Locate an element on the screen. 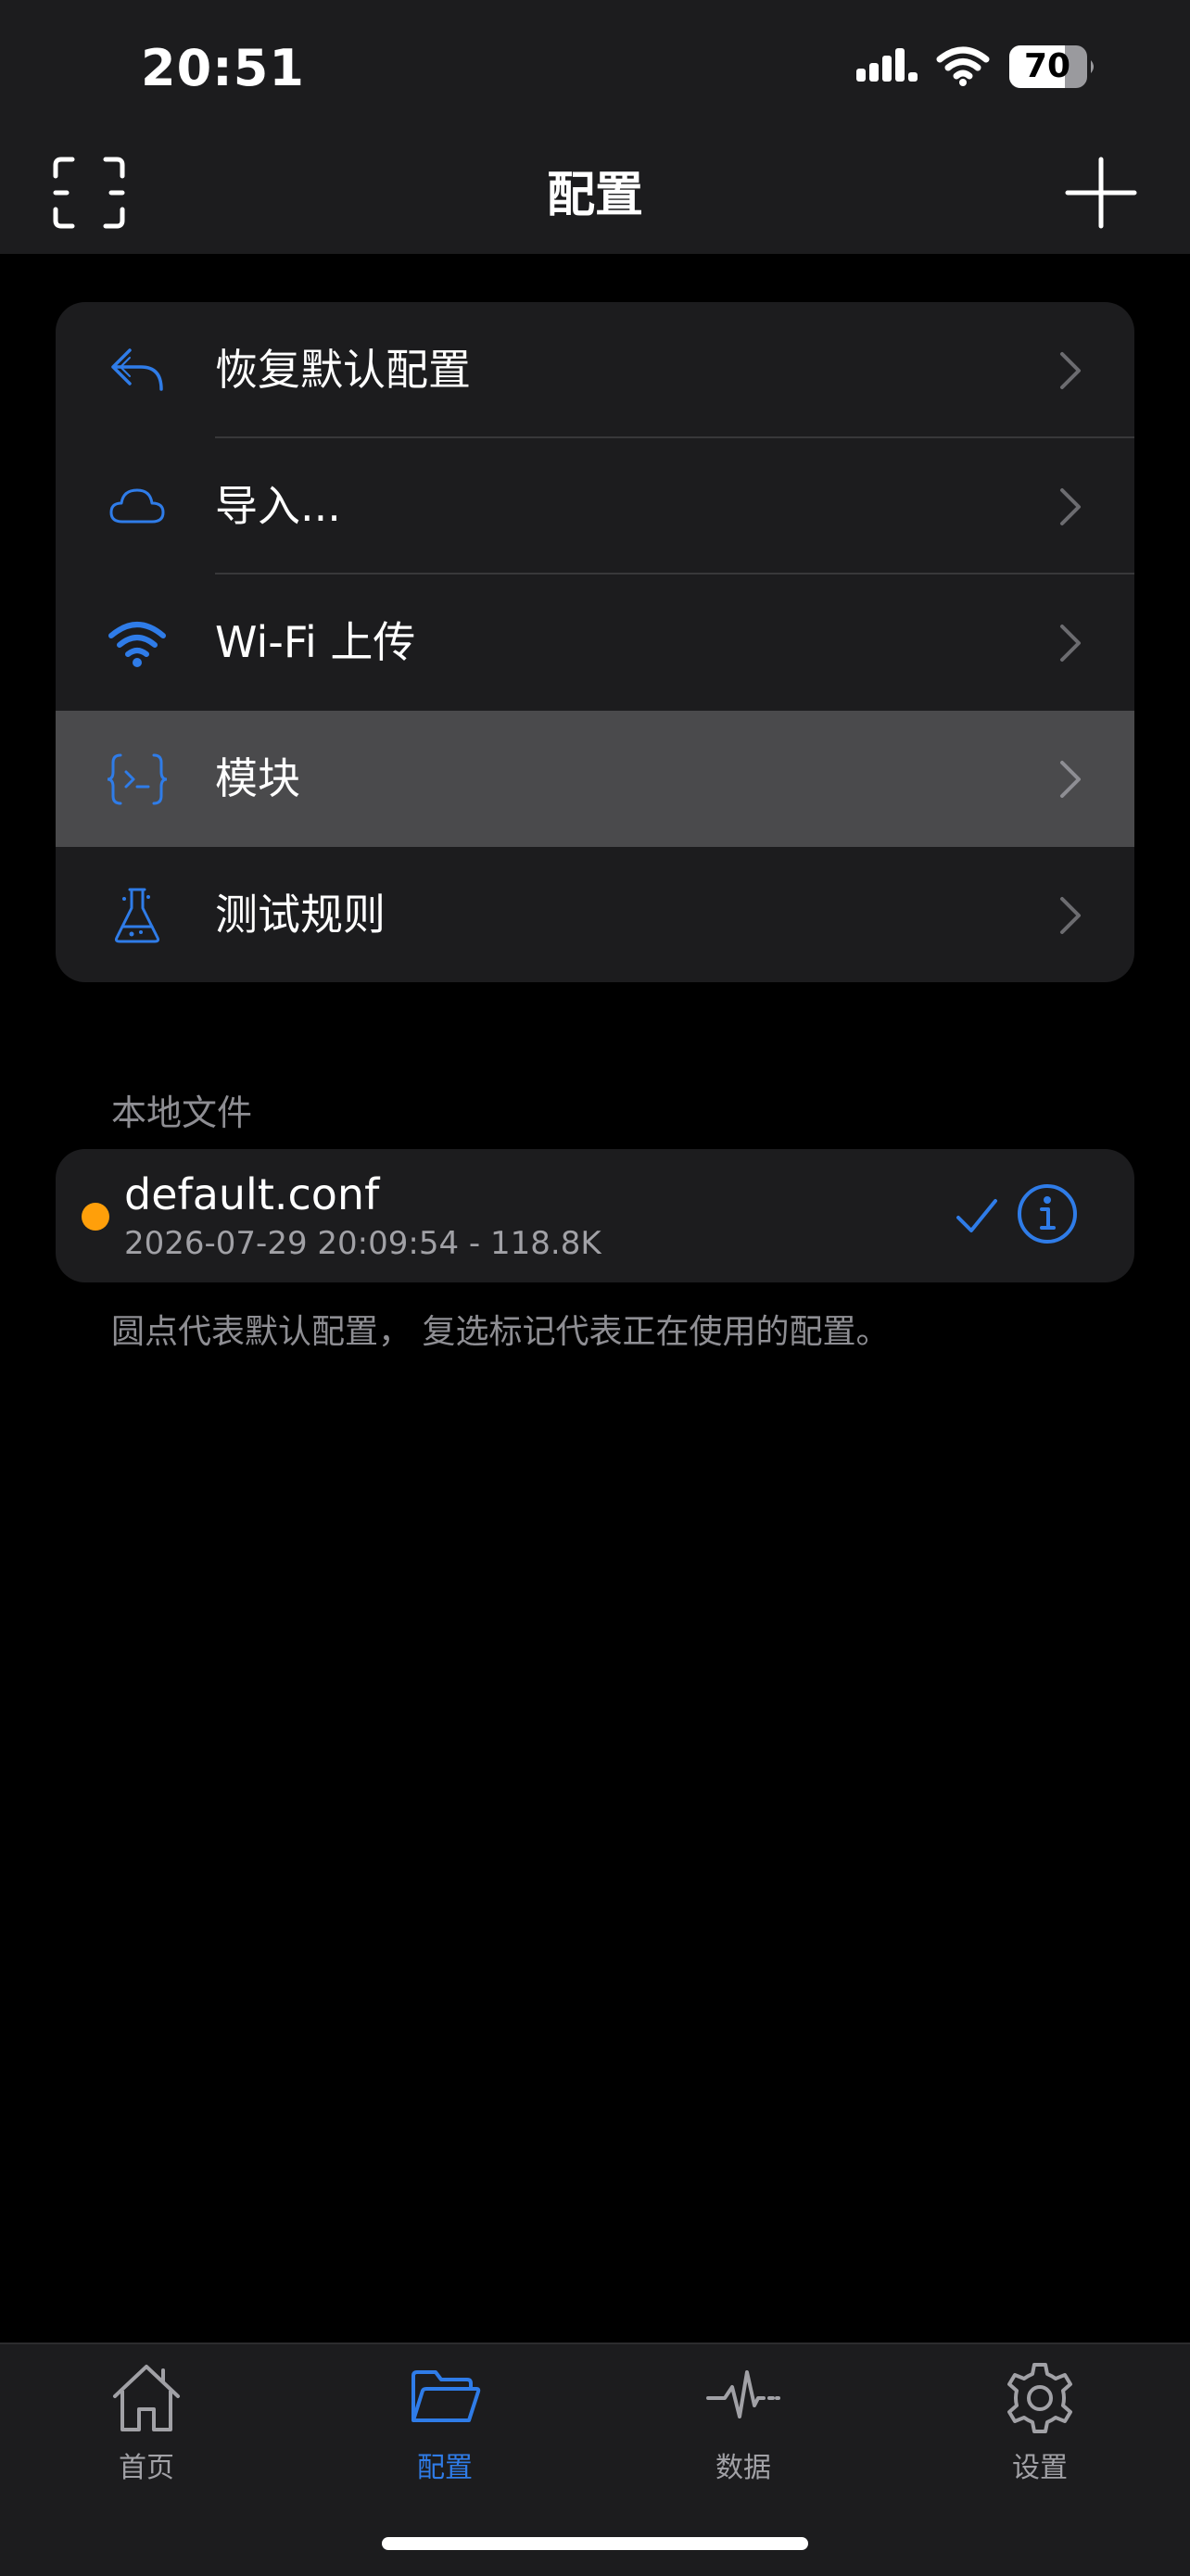 The image size is (1190, 2576). tab-home: 首页 is located at coordinates (146, 2423).